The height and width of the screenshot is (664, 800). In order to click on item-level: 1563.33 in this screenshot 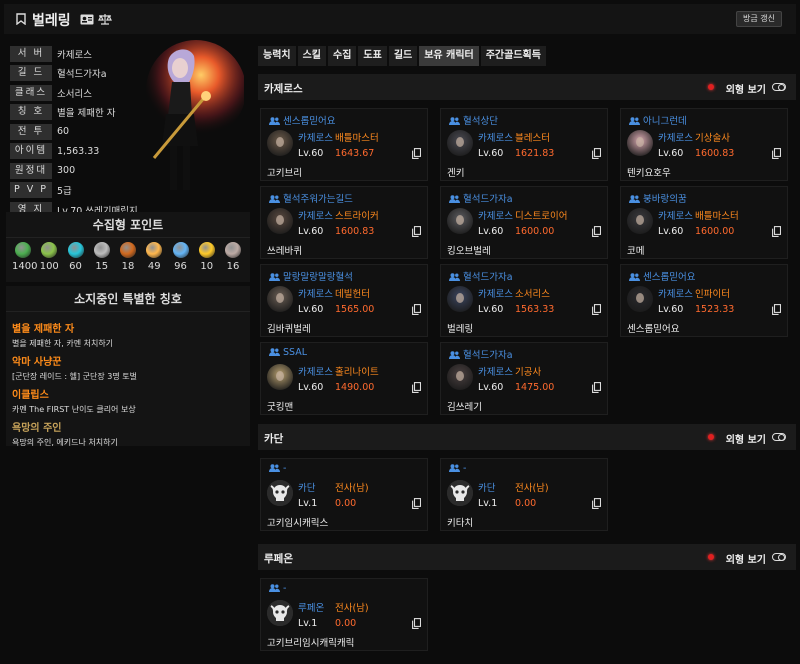, I will do `click(535, 309)`.